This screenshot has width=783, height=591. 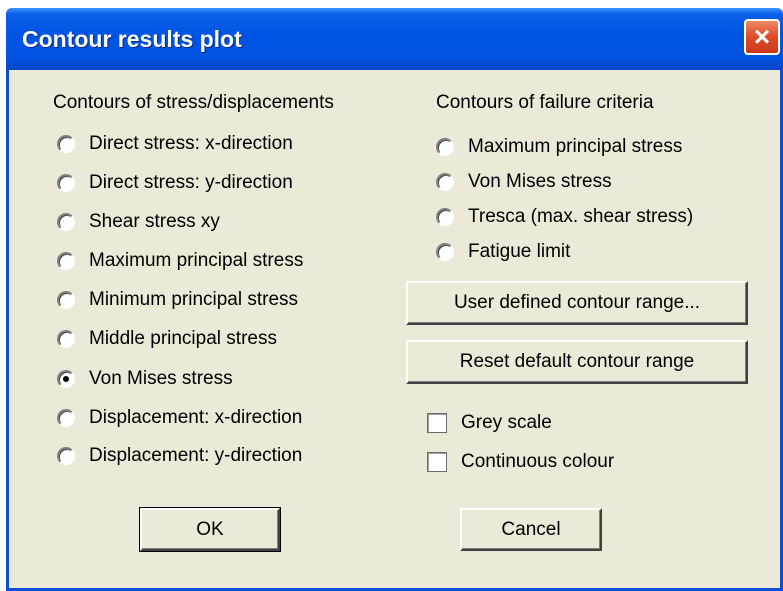 What do you see at coordinates (183, 338) in the screenshot?
I see `radio-label: Middle principal stress` at bounding box center [183, 338].